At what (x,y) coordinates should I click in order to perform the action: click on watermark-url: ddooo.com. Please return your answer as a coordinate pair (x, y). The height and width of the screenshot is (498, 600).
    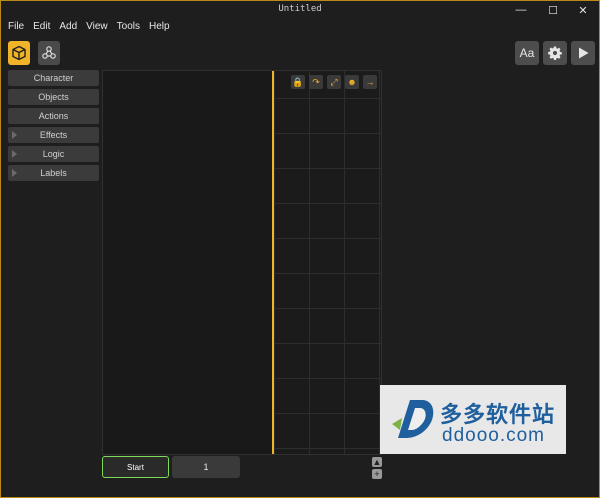
    Looking at the image, I should click on (494, 435).